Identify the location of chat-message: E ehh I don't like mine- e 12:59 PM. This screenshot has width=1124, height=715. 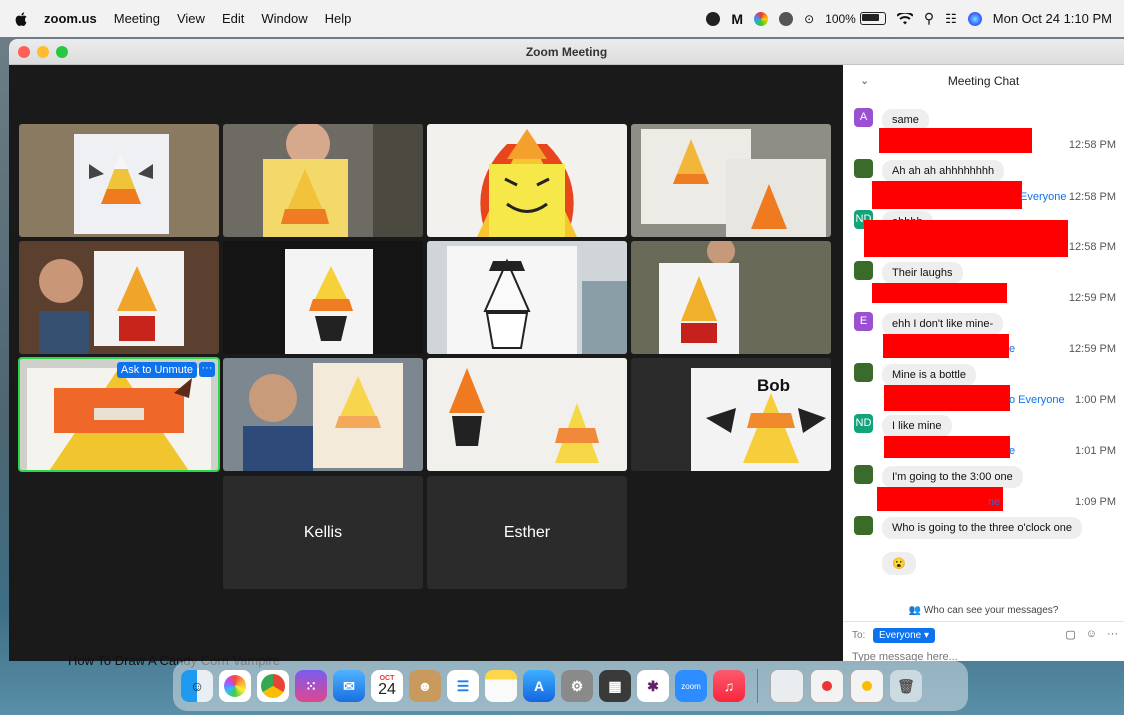
(985, 335).